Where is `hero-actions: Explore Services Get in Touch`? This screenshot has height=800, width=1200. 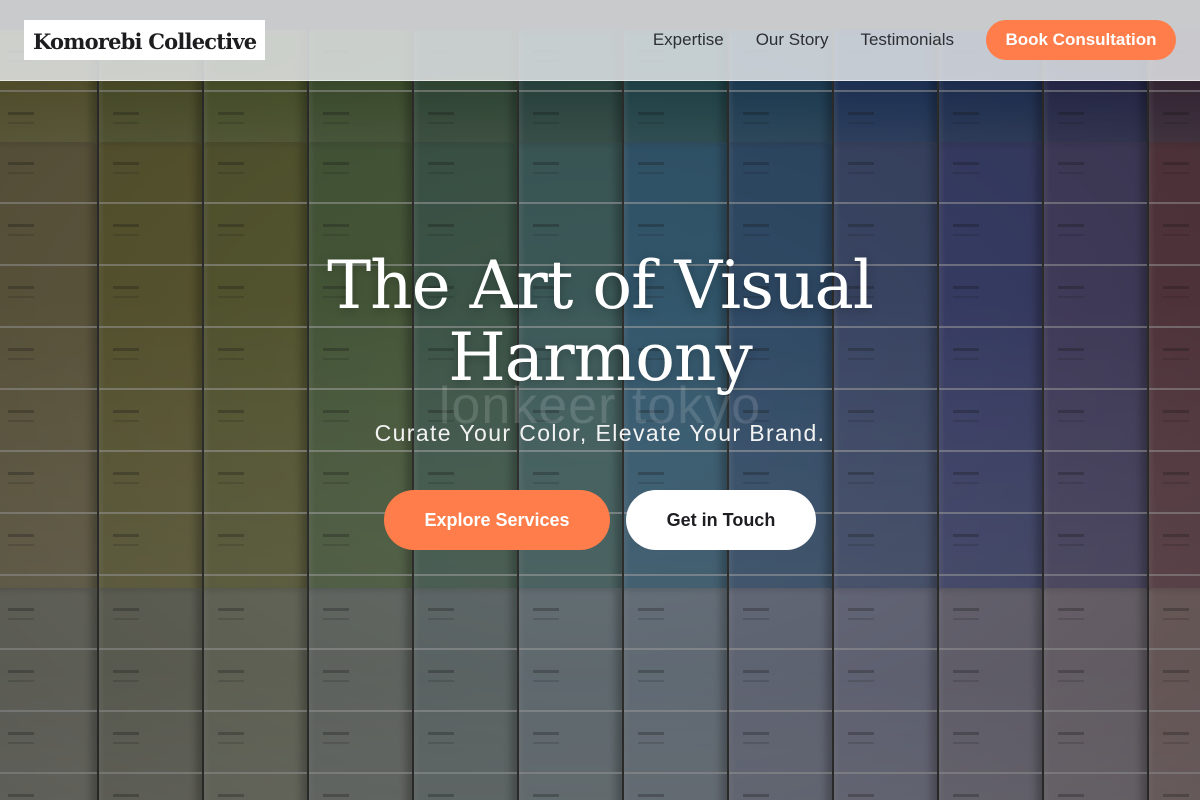
hero-actions: Explore Services Get in Touch is located at coordinates (600, 520).